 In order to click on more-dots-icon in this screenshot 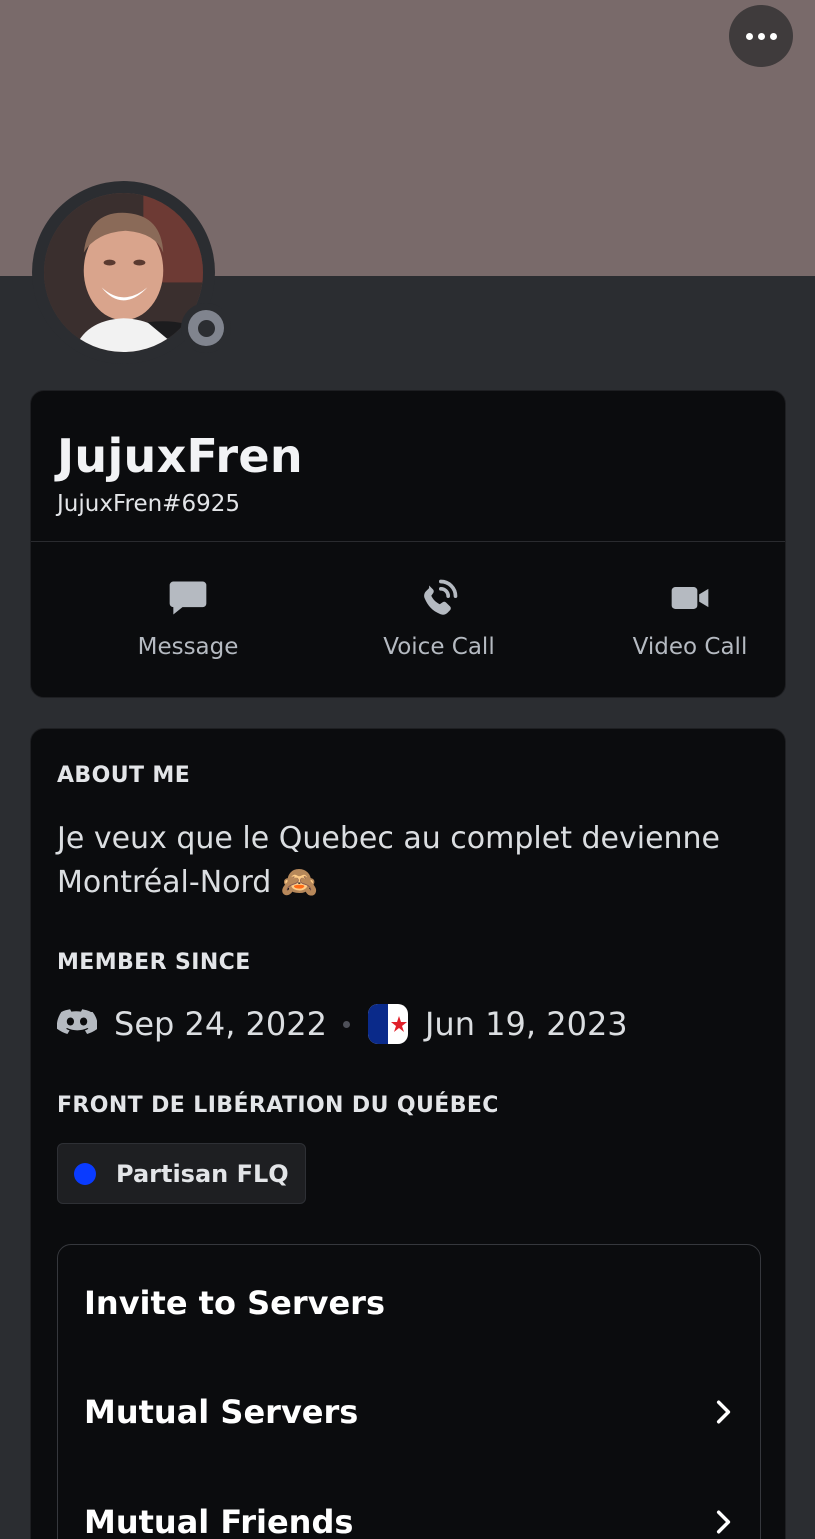, I will do `click(749, 36)`.